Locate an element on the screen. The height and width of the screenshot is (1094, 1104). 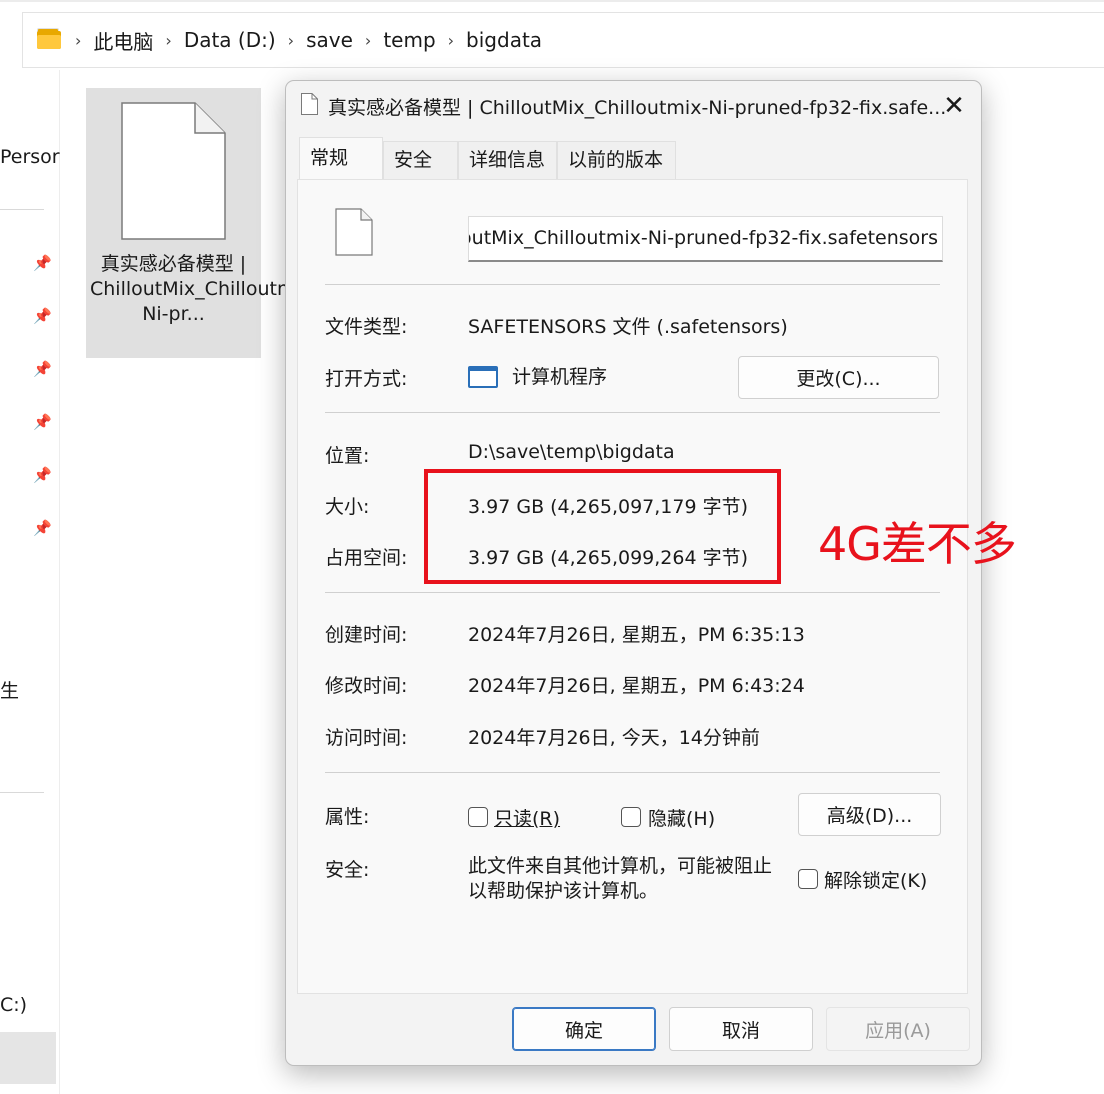
breadcrumb-drive-d: Data (D:) is located at coordinates (230, 40).